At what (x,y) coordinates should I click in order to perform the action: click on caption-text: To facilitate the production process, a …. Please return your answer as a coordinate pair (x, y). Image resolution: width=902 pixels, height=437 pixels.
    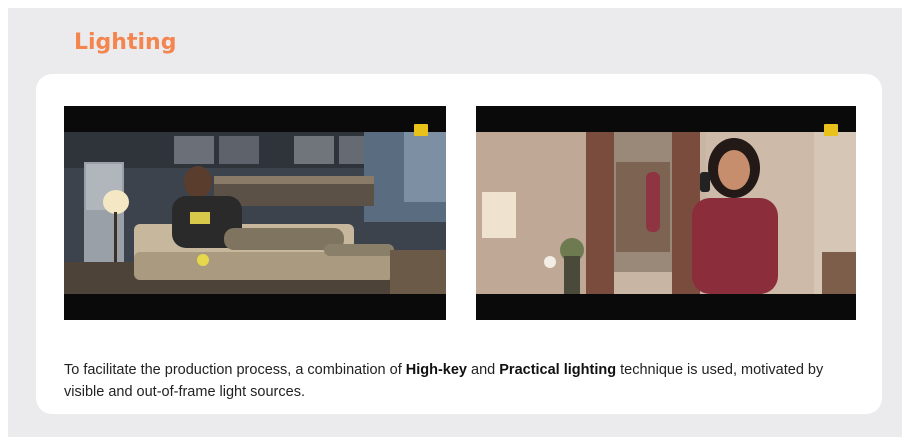
    Looking at the image, I should click on (459, 381).